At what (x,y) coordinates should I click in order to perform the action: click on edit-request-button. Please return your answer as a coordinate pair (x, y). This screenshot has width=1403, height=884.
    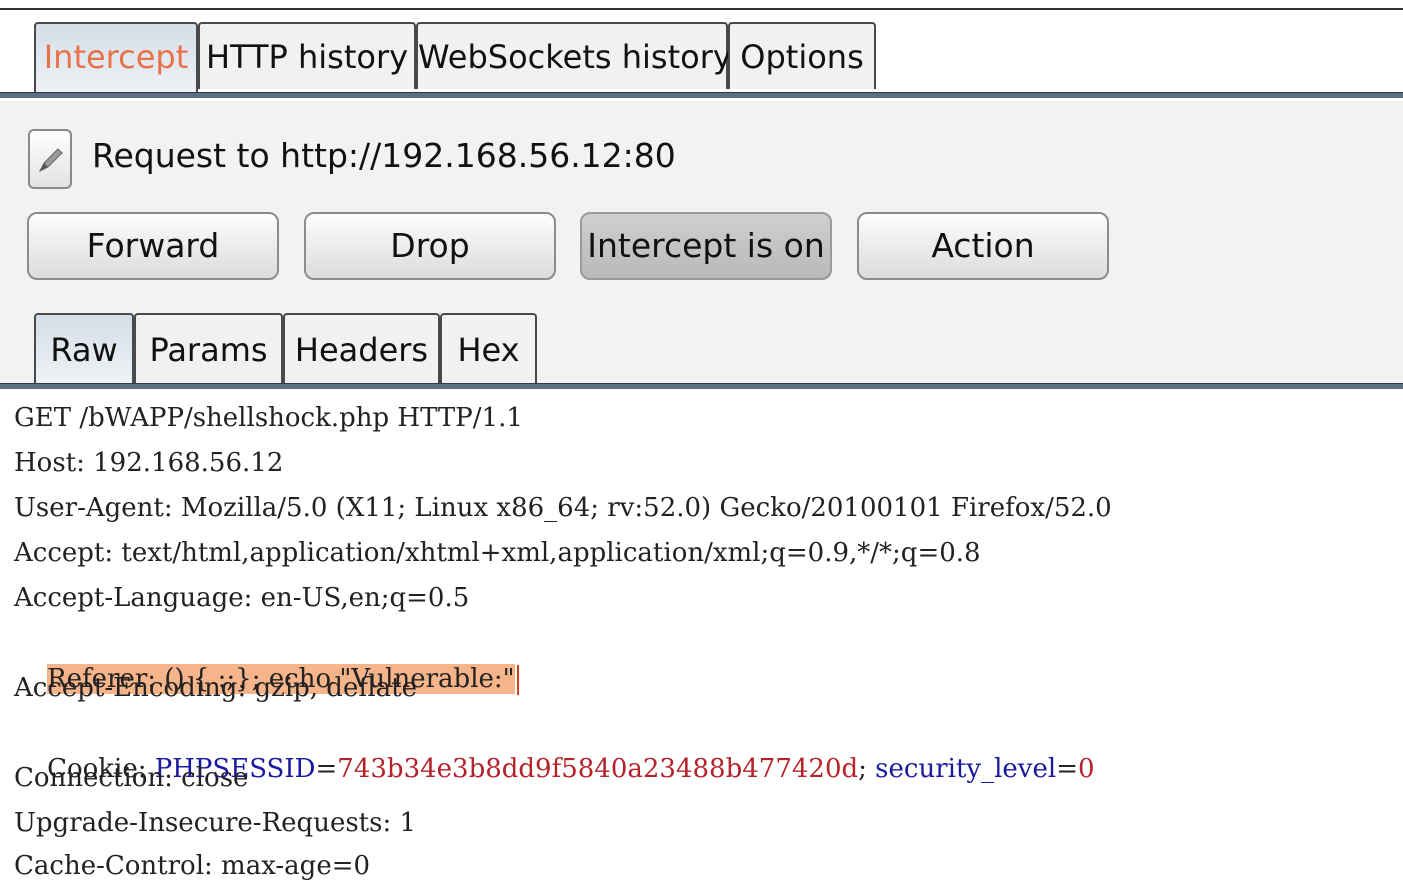
    Looking at the image, I should click on (50, 159).